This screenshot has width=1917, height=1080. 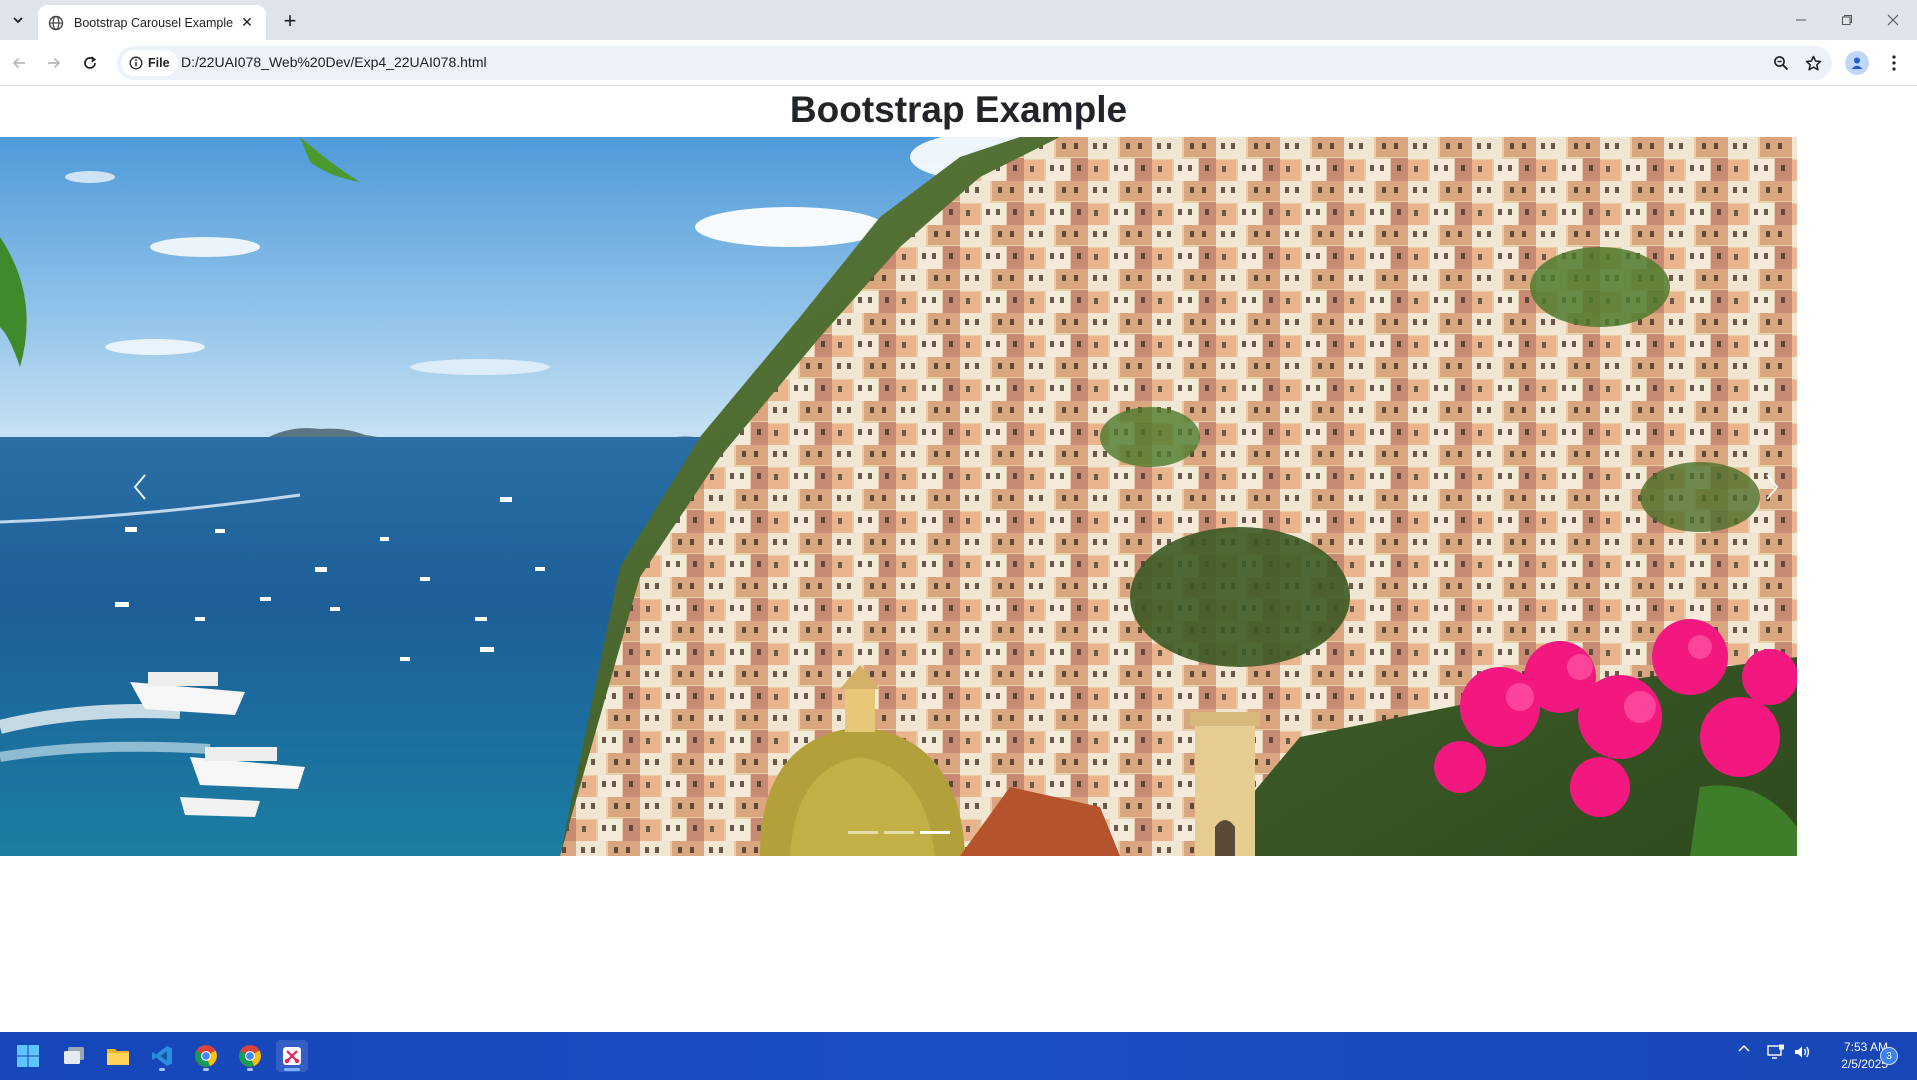 I want to click on system-clock: 7:53 AM 2/5/2025, so click(x=1853, y=1056).